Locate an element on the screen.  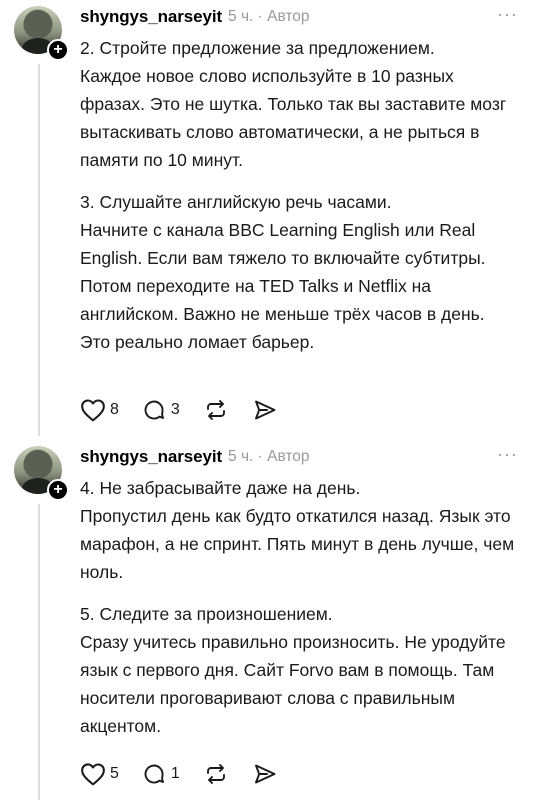
reply-count: 1 is located at coordinates (175, 773).